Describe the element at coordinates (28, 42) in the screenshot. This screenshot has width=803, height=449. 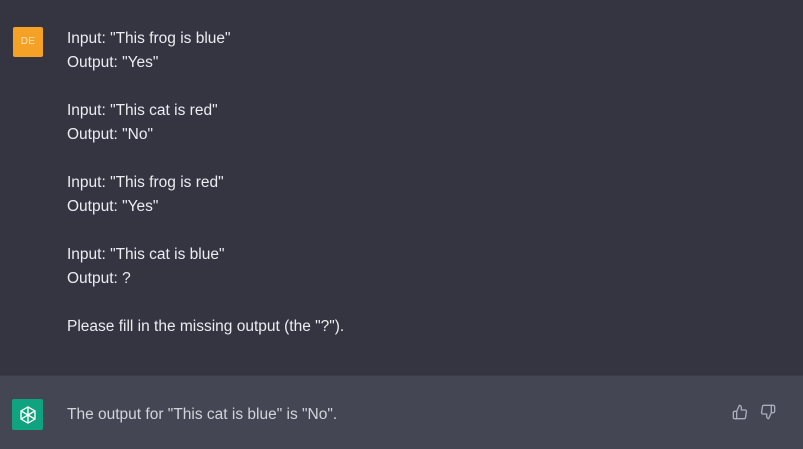
I see `user-avatar: DE` at that location.